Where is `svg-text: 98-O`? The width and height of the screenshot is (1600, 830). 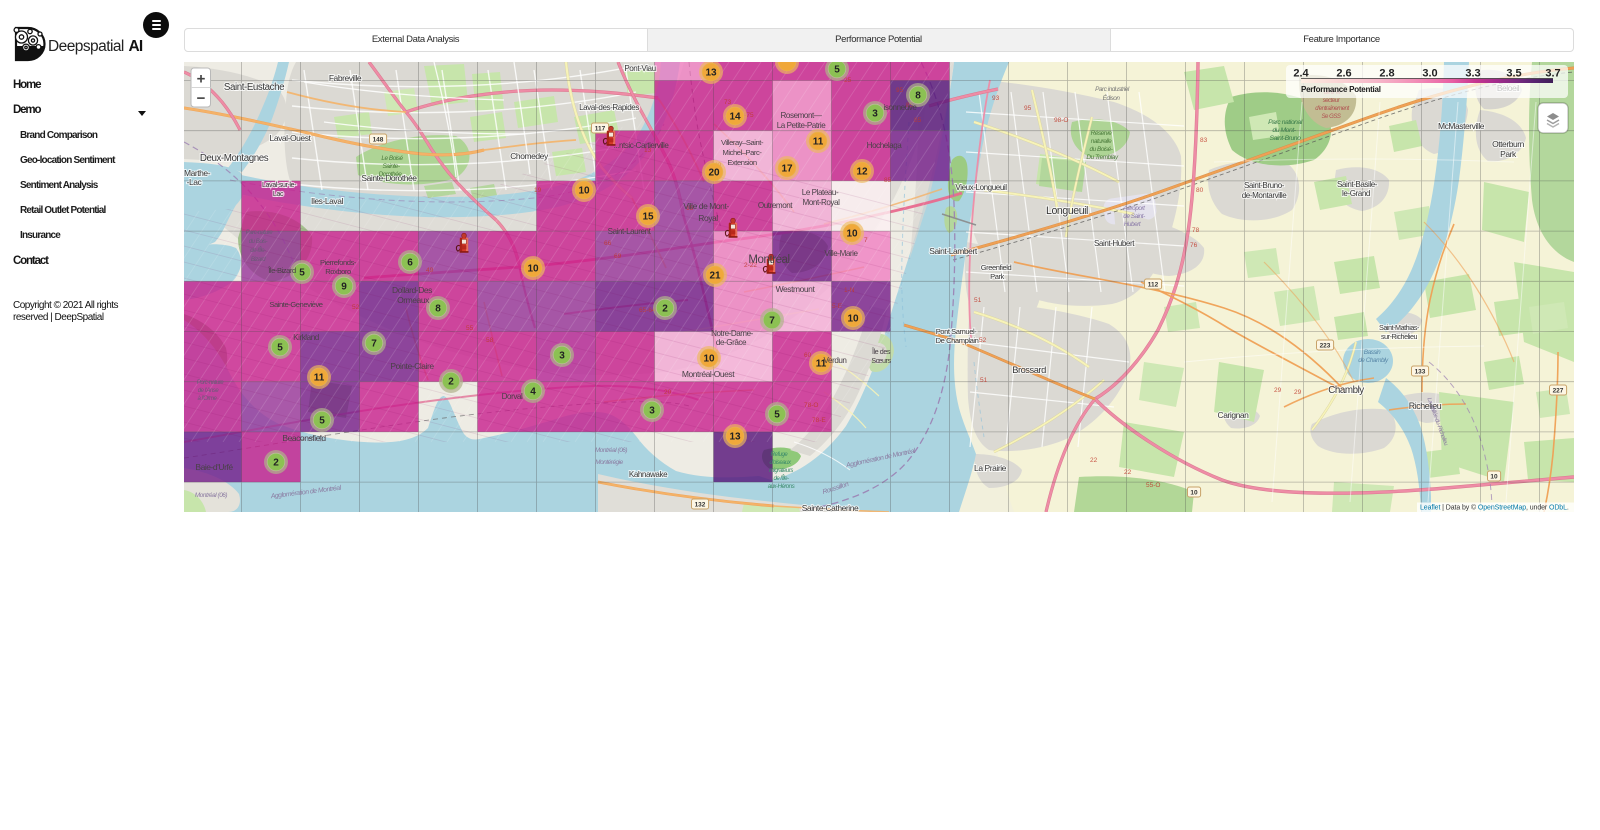
svg-text: 98-O is located at coordinates (1061, 120).